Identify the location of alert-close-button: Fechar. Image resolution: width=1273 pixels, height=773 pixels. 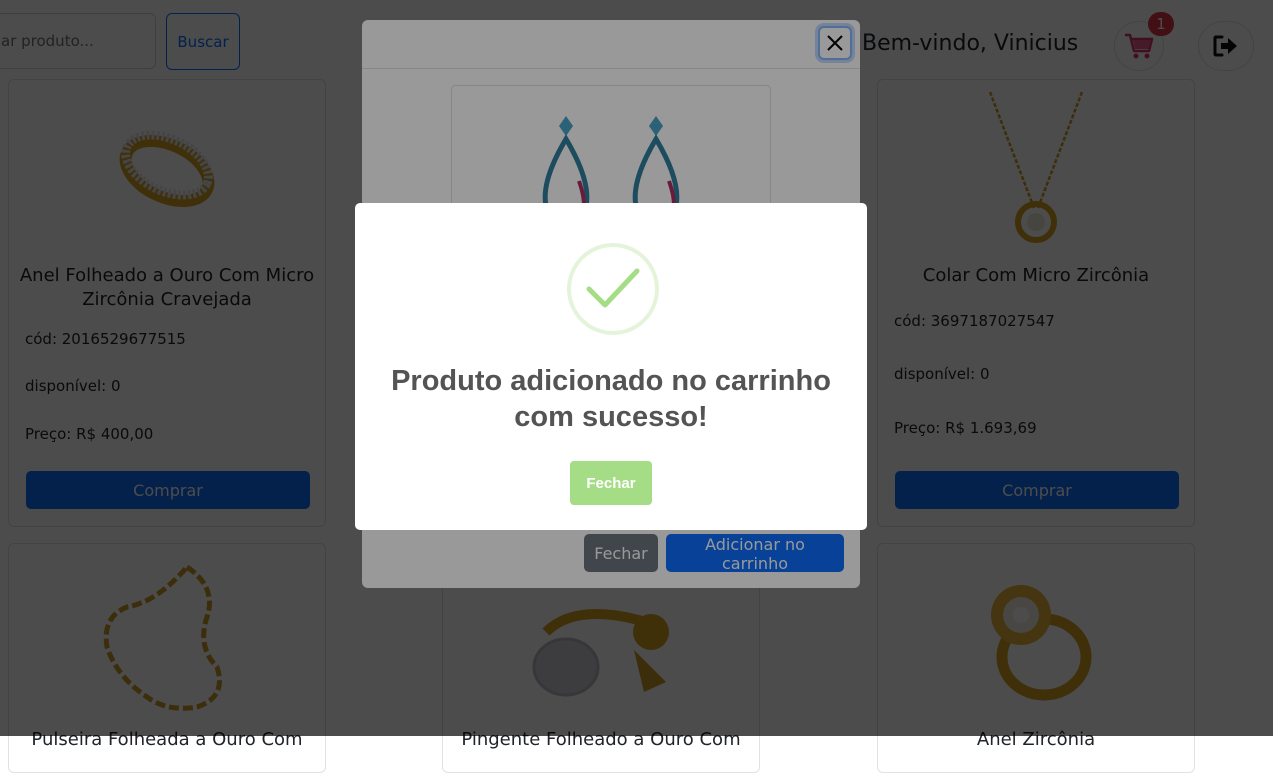
(611, 483).